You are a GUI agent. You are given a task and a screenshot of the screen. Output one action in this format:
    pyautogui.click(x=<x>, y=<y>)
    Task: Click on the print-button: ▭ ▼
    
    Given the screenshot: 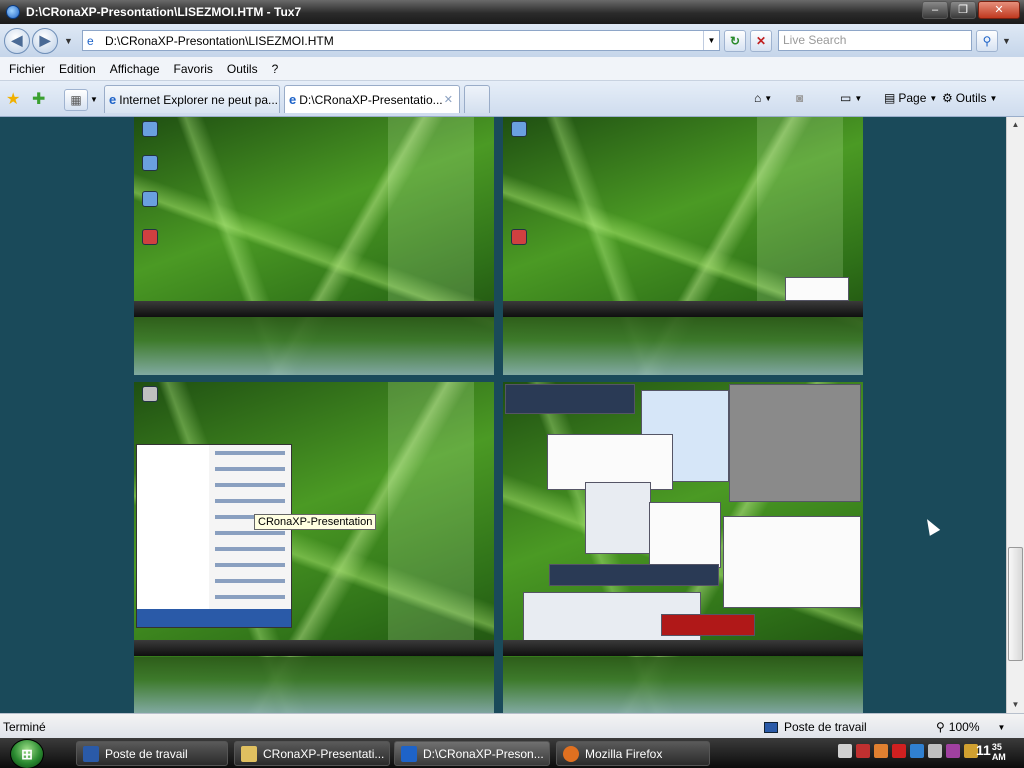 What is the action you would take?
    pyautogui.click(x=851, y=98)
    